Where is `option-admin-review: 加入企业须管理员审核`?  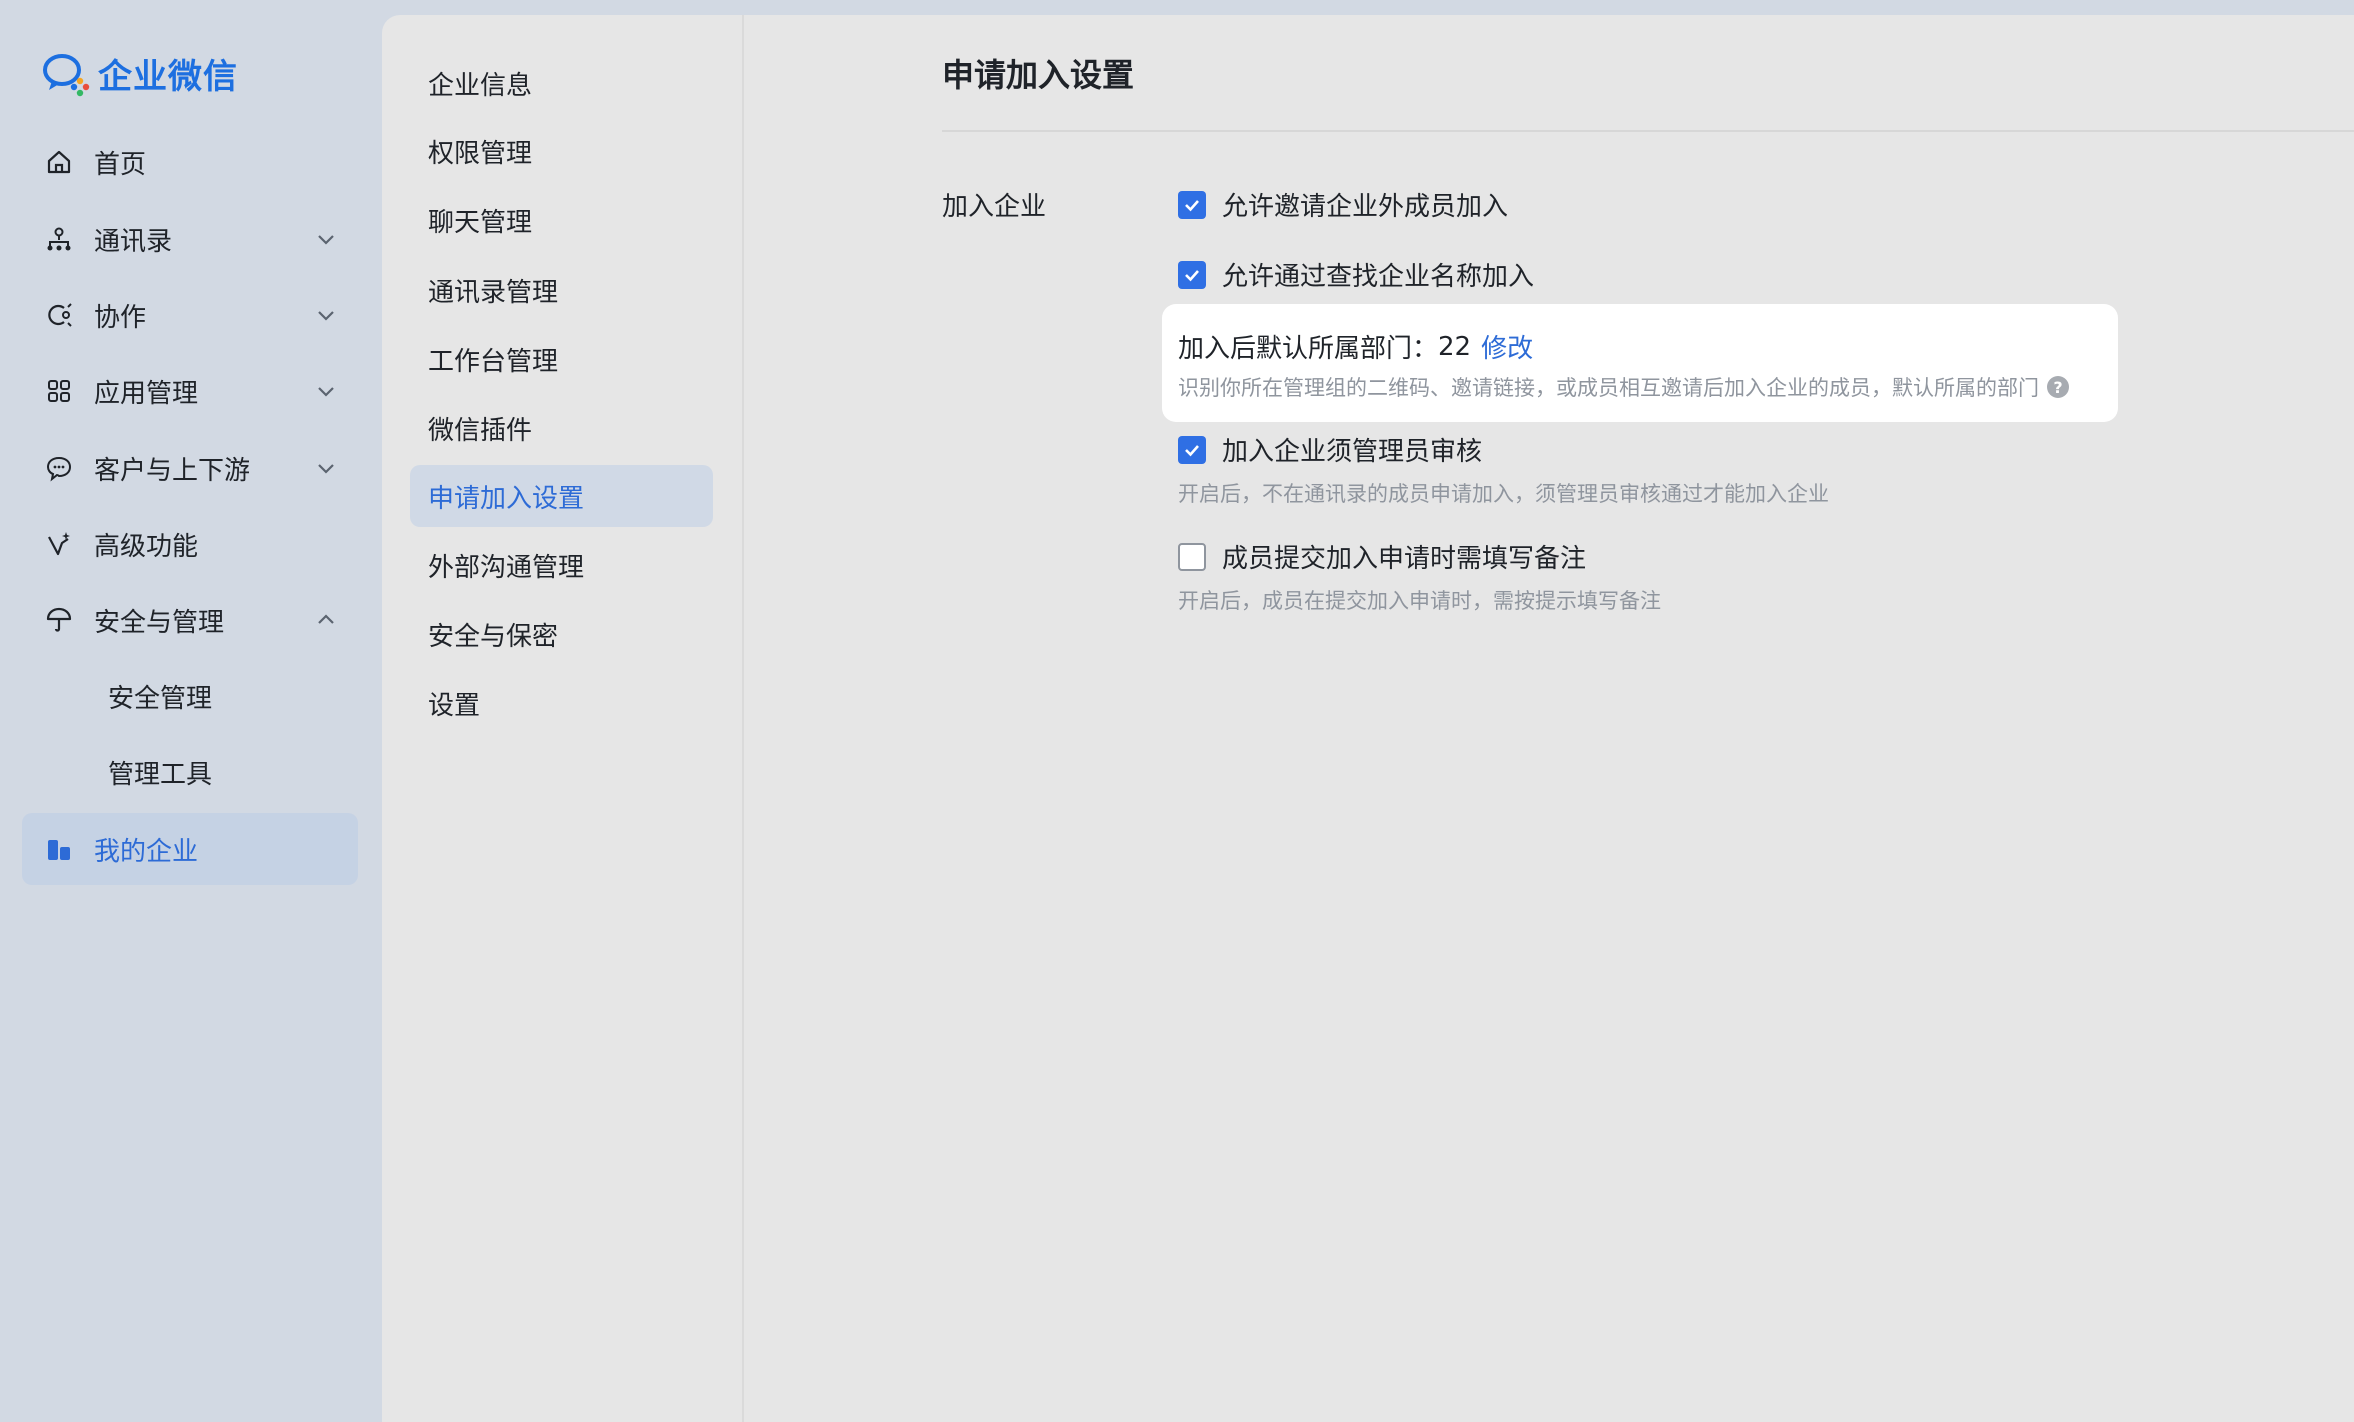
option-admin-review: 加入企业须管理员审核 is located at coordinates (1330, 449).